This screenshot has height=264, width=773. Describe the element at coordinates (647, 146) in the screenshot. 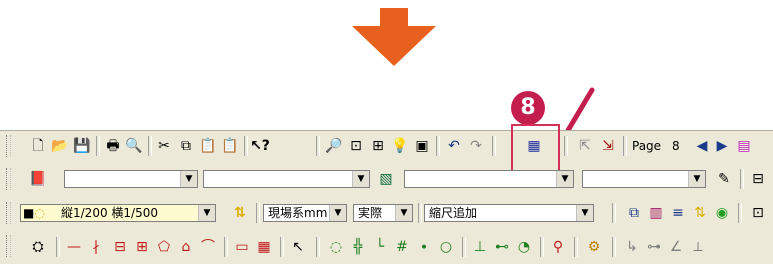

I see `page-label: Page` at that location.